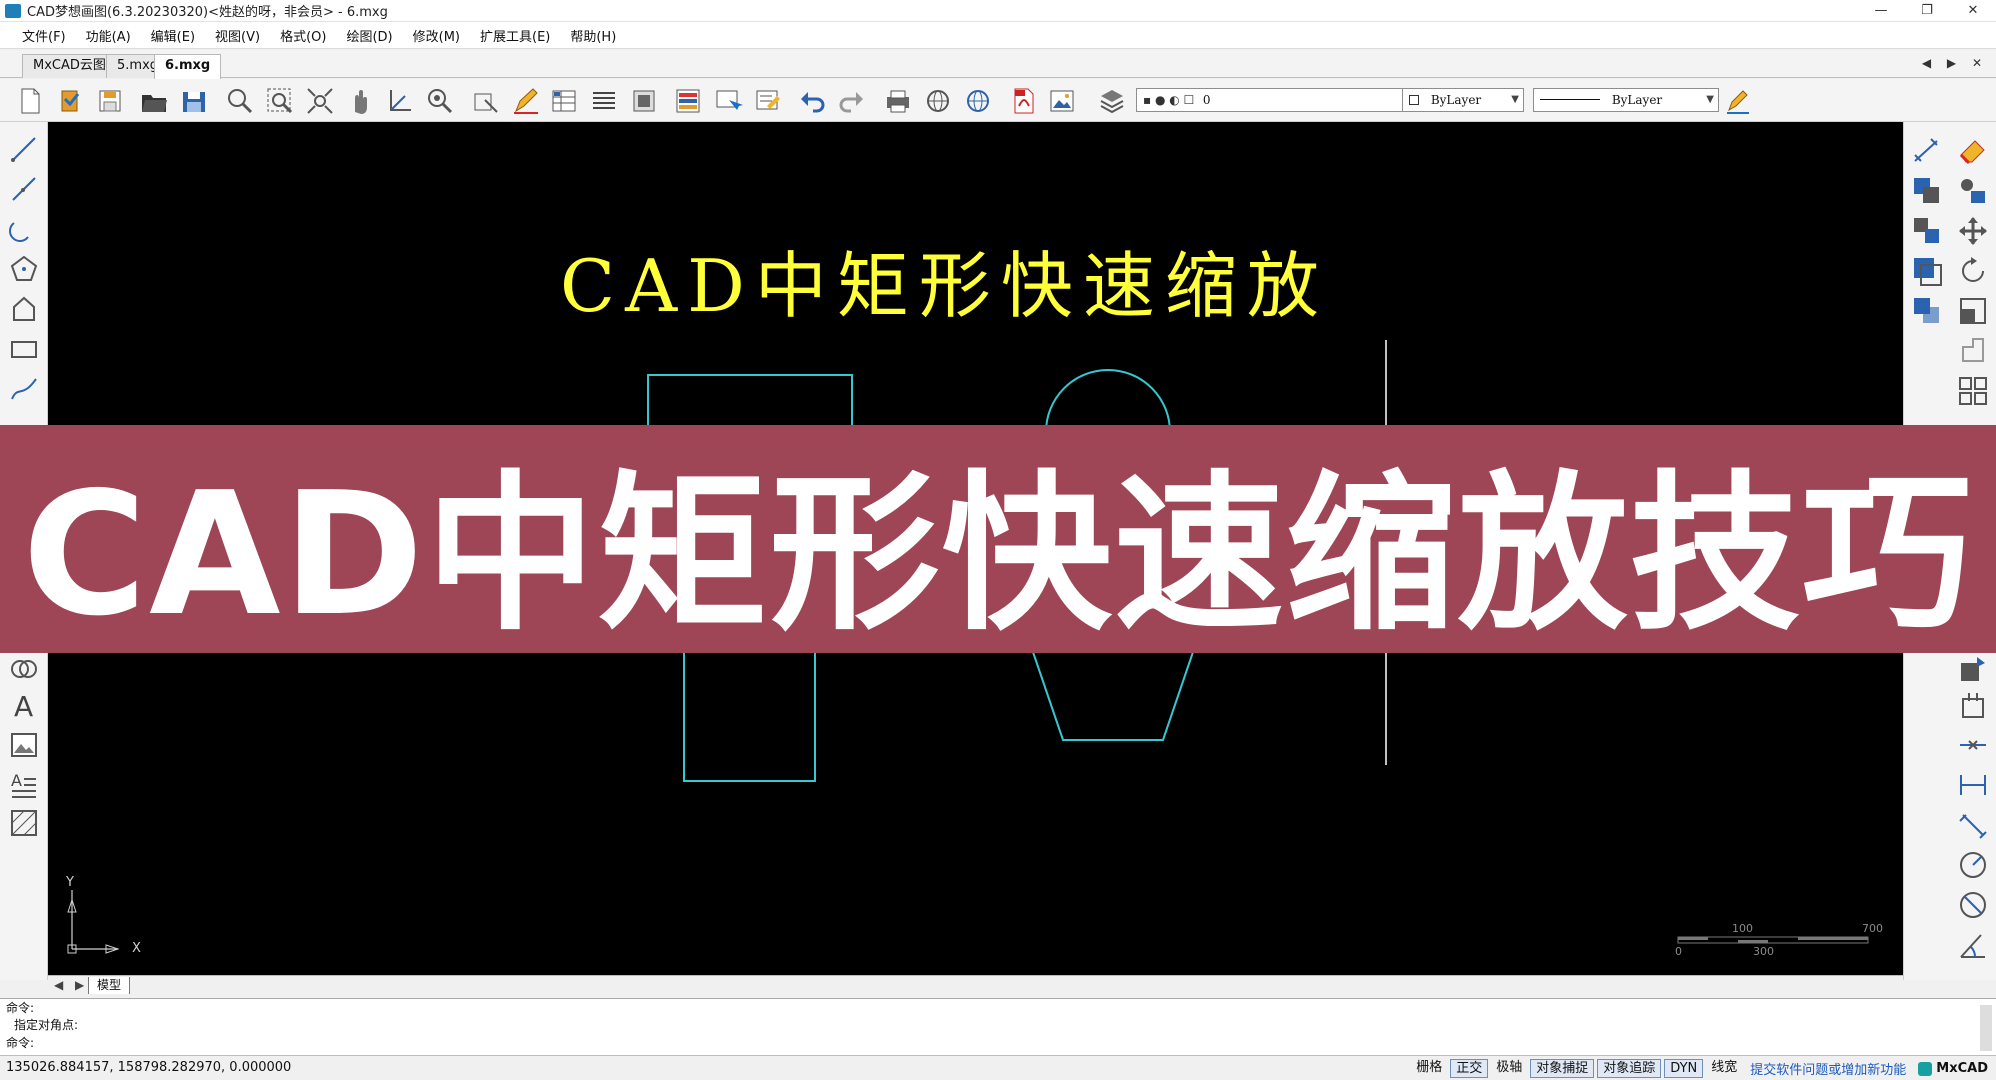 The image size is (1996, 1080). I want to click on toggle-object-snap: 对象捕捉, so click(1562, 1068).